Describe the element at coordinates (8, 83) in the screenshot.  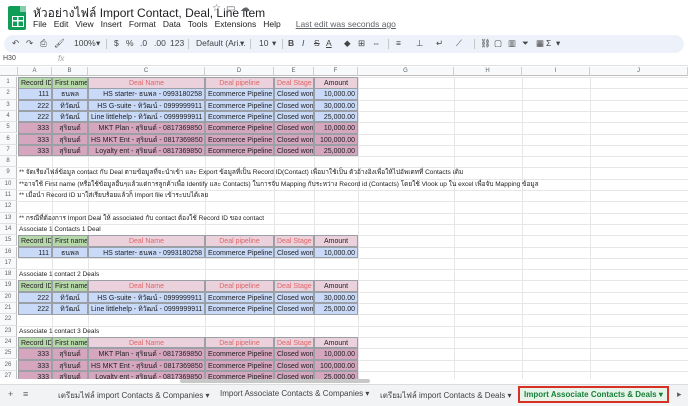
I see `row-header: 1` at that location.